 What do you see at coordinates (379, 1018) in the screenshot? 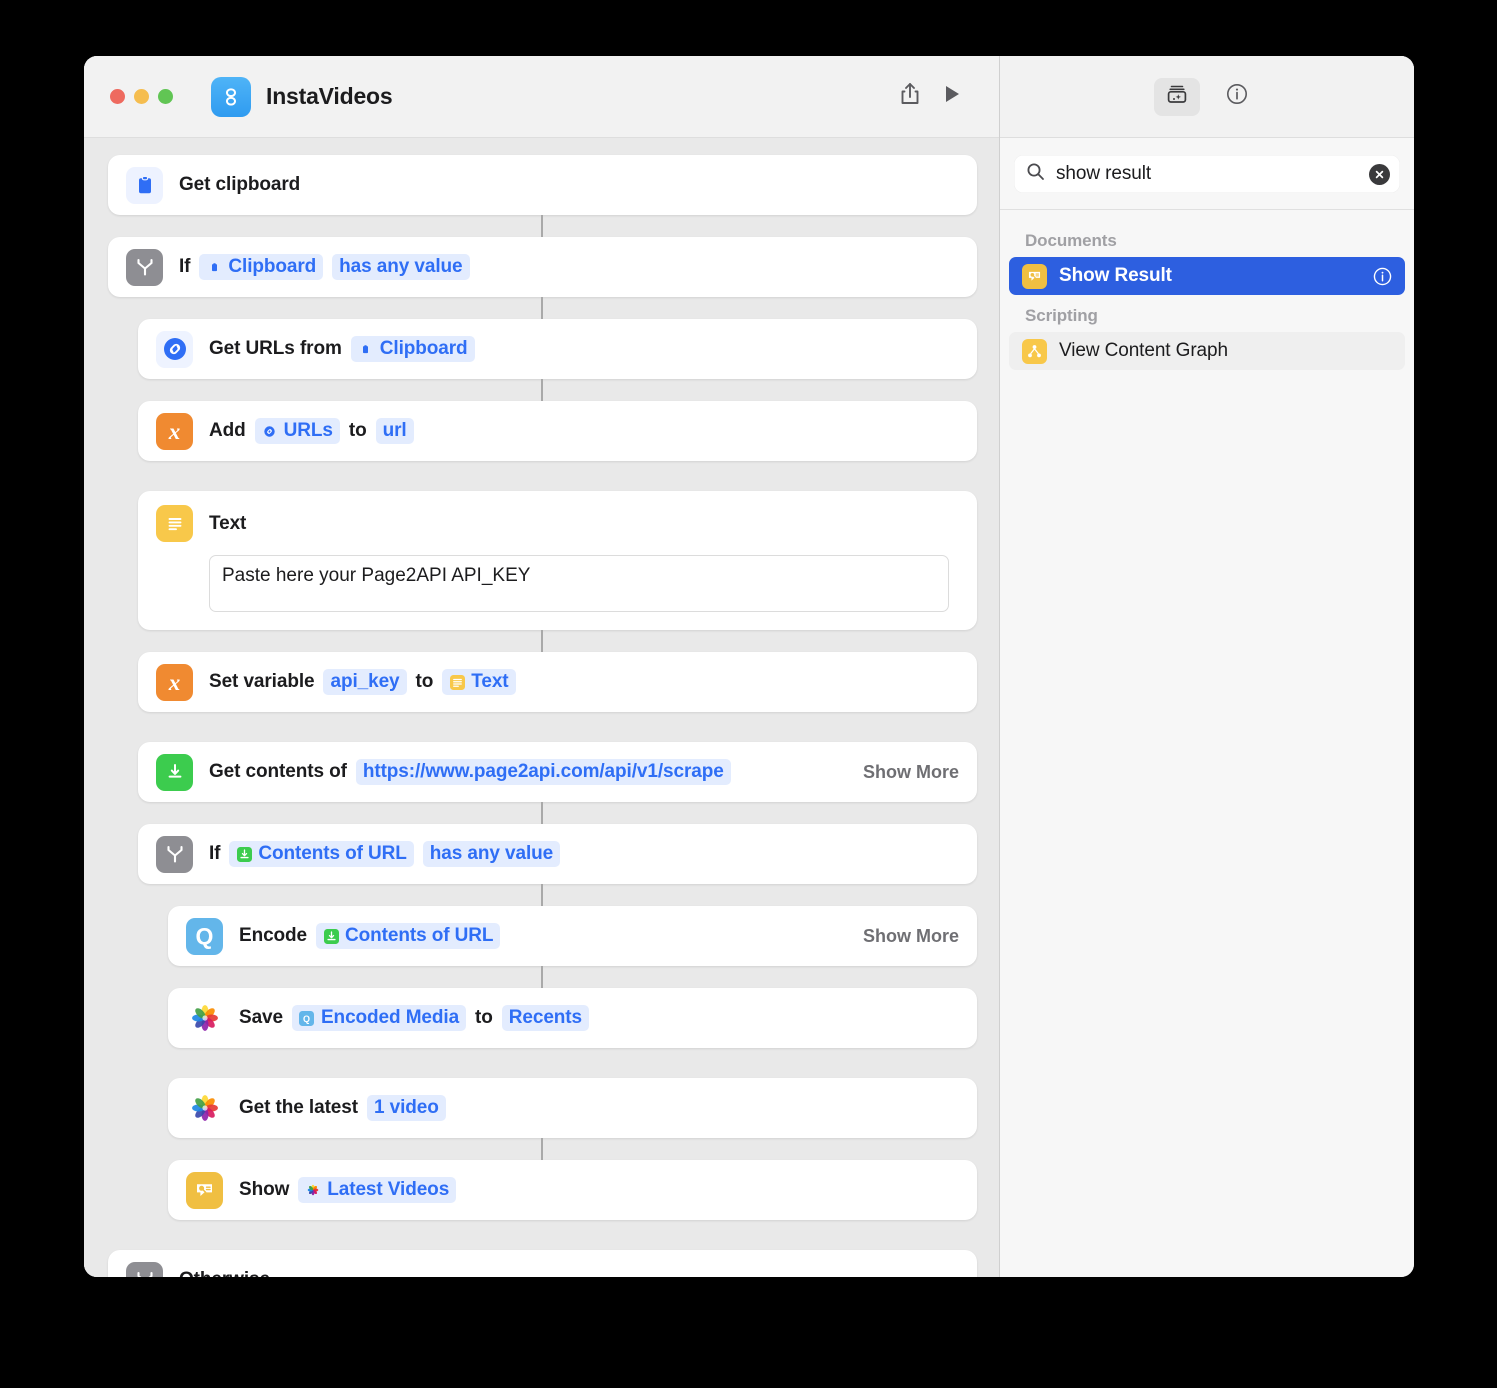
I see `action-token: Q Encoded Media` at bounding box center [379, 1018].